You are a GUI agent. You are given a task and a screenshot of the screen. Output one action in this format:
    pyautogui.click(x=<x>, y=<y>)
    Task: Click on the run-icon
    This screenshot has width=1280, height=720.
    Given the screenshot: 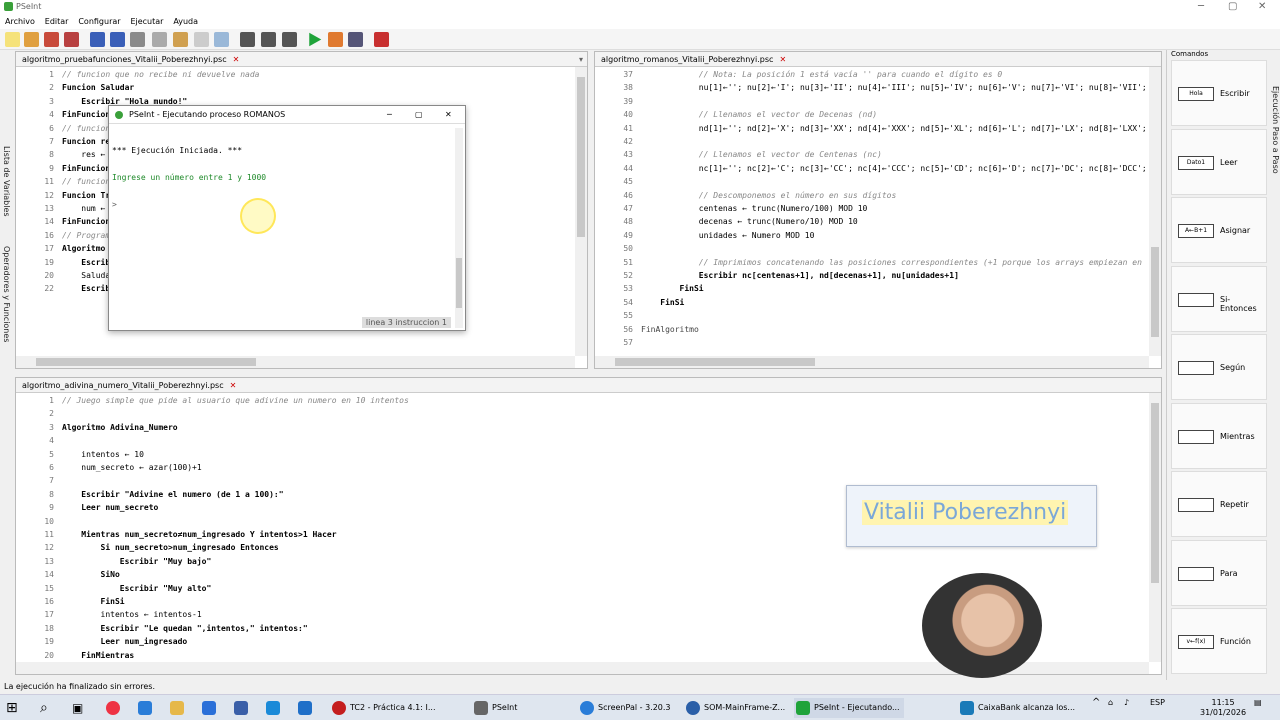 What is the action you would take?
    pyautogui.click(x=315, y=39)
    